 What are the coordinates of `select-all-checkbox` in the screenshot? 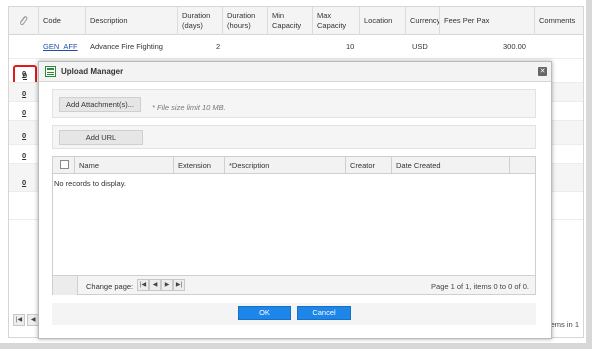 It's located at (64, 164).